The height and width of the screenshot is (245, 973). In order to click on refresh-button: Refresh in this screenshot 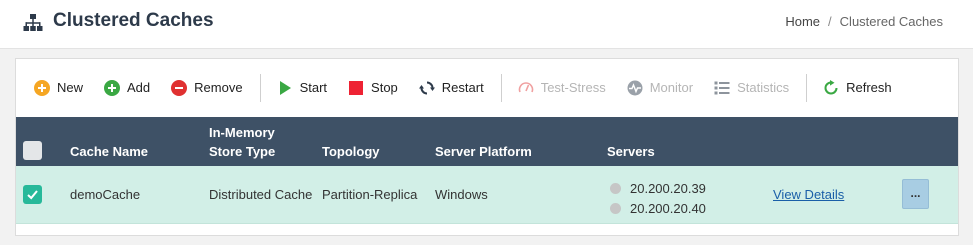, I will do `click(857, 87)`.